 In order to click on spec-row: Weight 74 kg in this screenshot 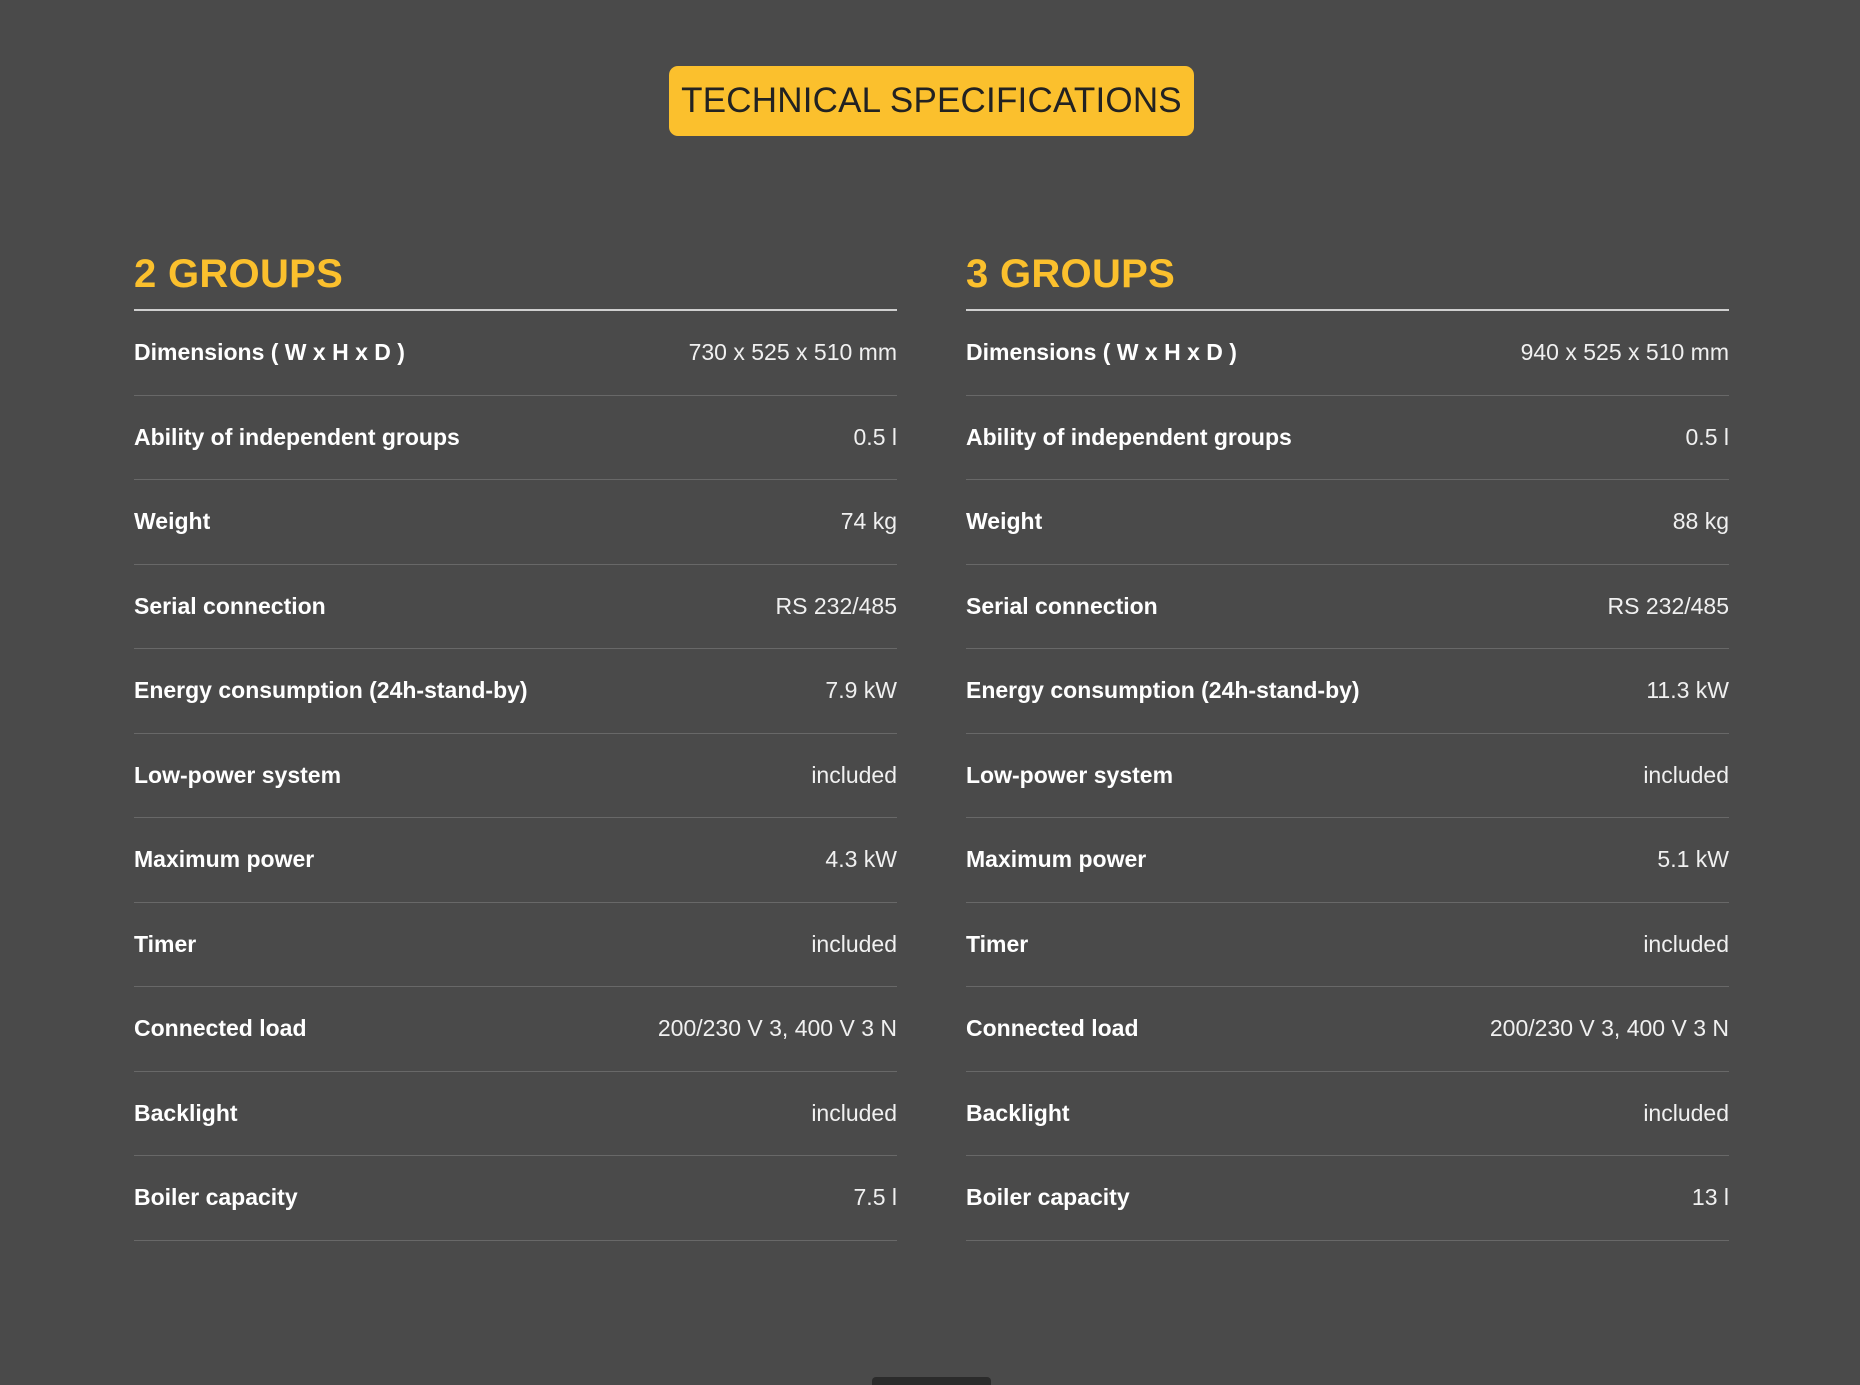, I will do `click(515, 522)`.